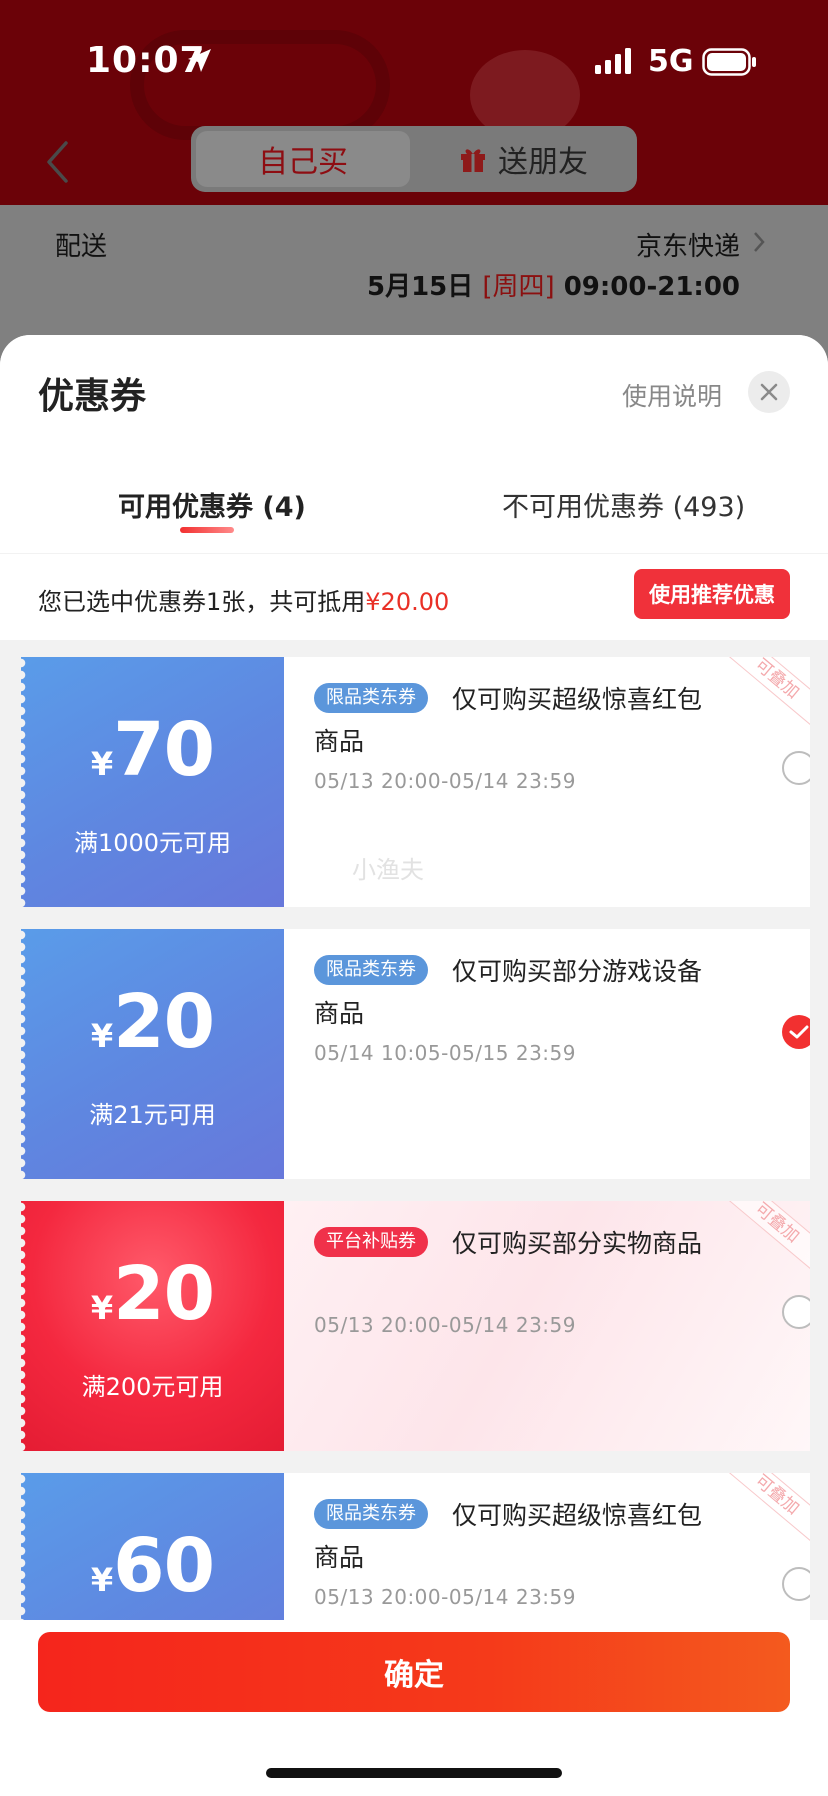 The height and width of the screenshot is (1796, 828). I want to click on coupon-period: 05/14 10:05-05/15 23:59, so click(445, 1053).